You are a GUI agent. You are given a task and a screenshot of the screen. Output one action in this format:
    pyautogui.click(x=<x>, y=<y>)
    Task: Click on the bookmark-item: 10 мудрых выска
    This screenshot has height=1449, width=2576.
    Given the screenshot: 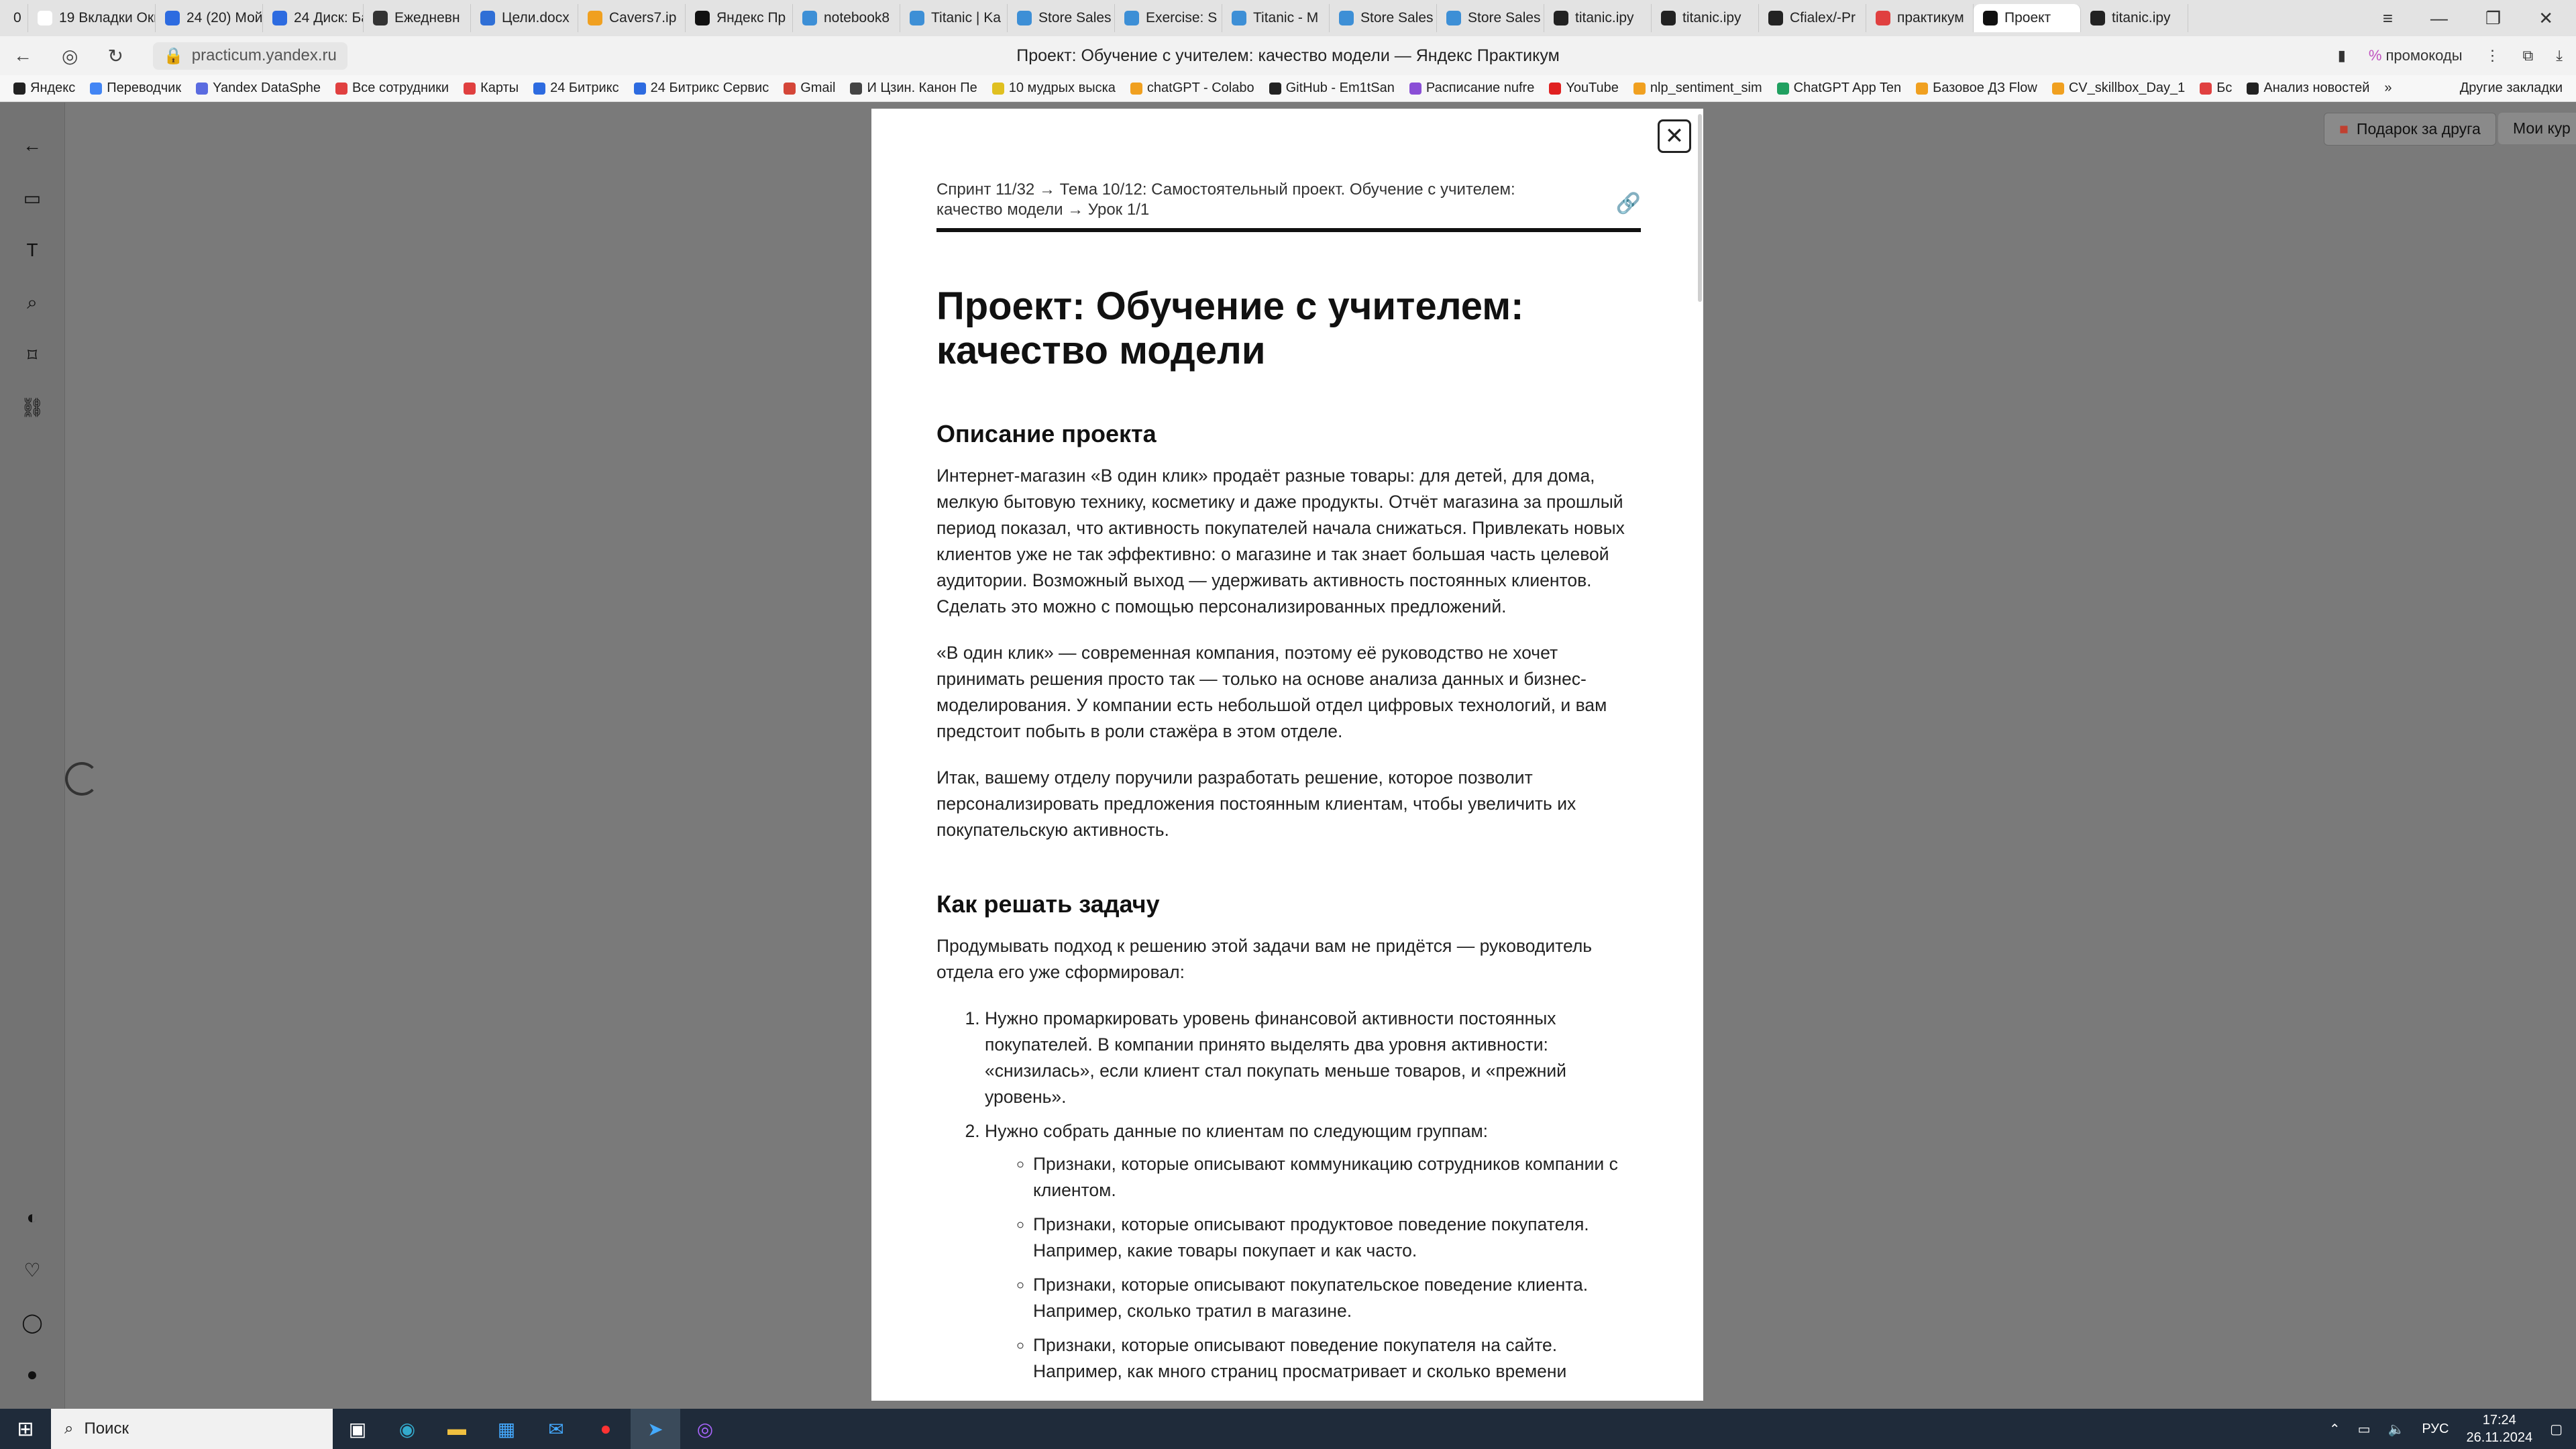 What is the action you would take?
    pyautogui.click(x=1053, y=88)
    